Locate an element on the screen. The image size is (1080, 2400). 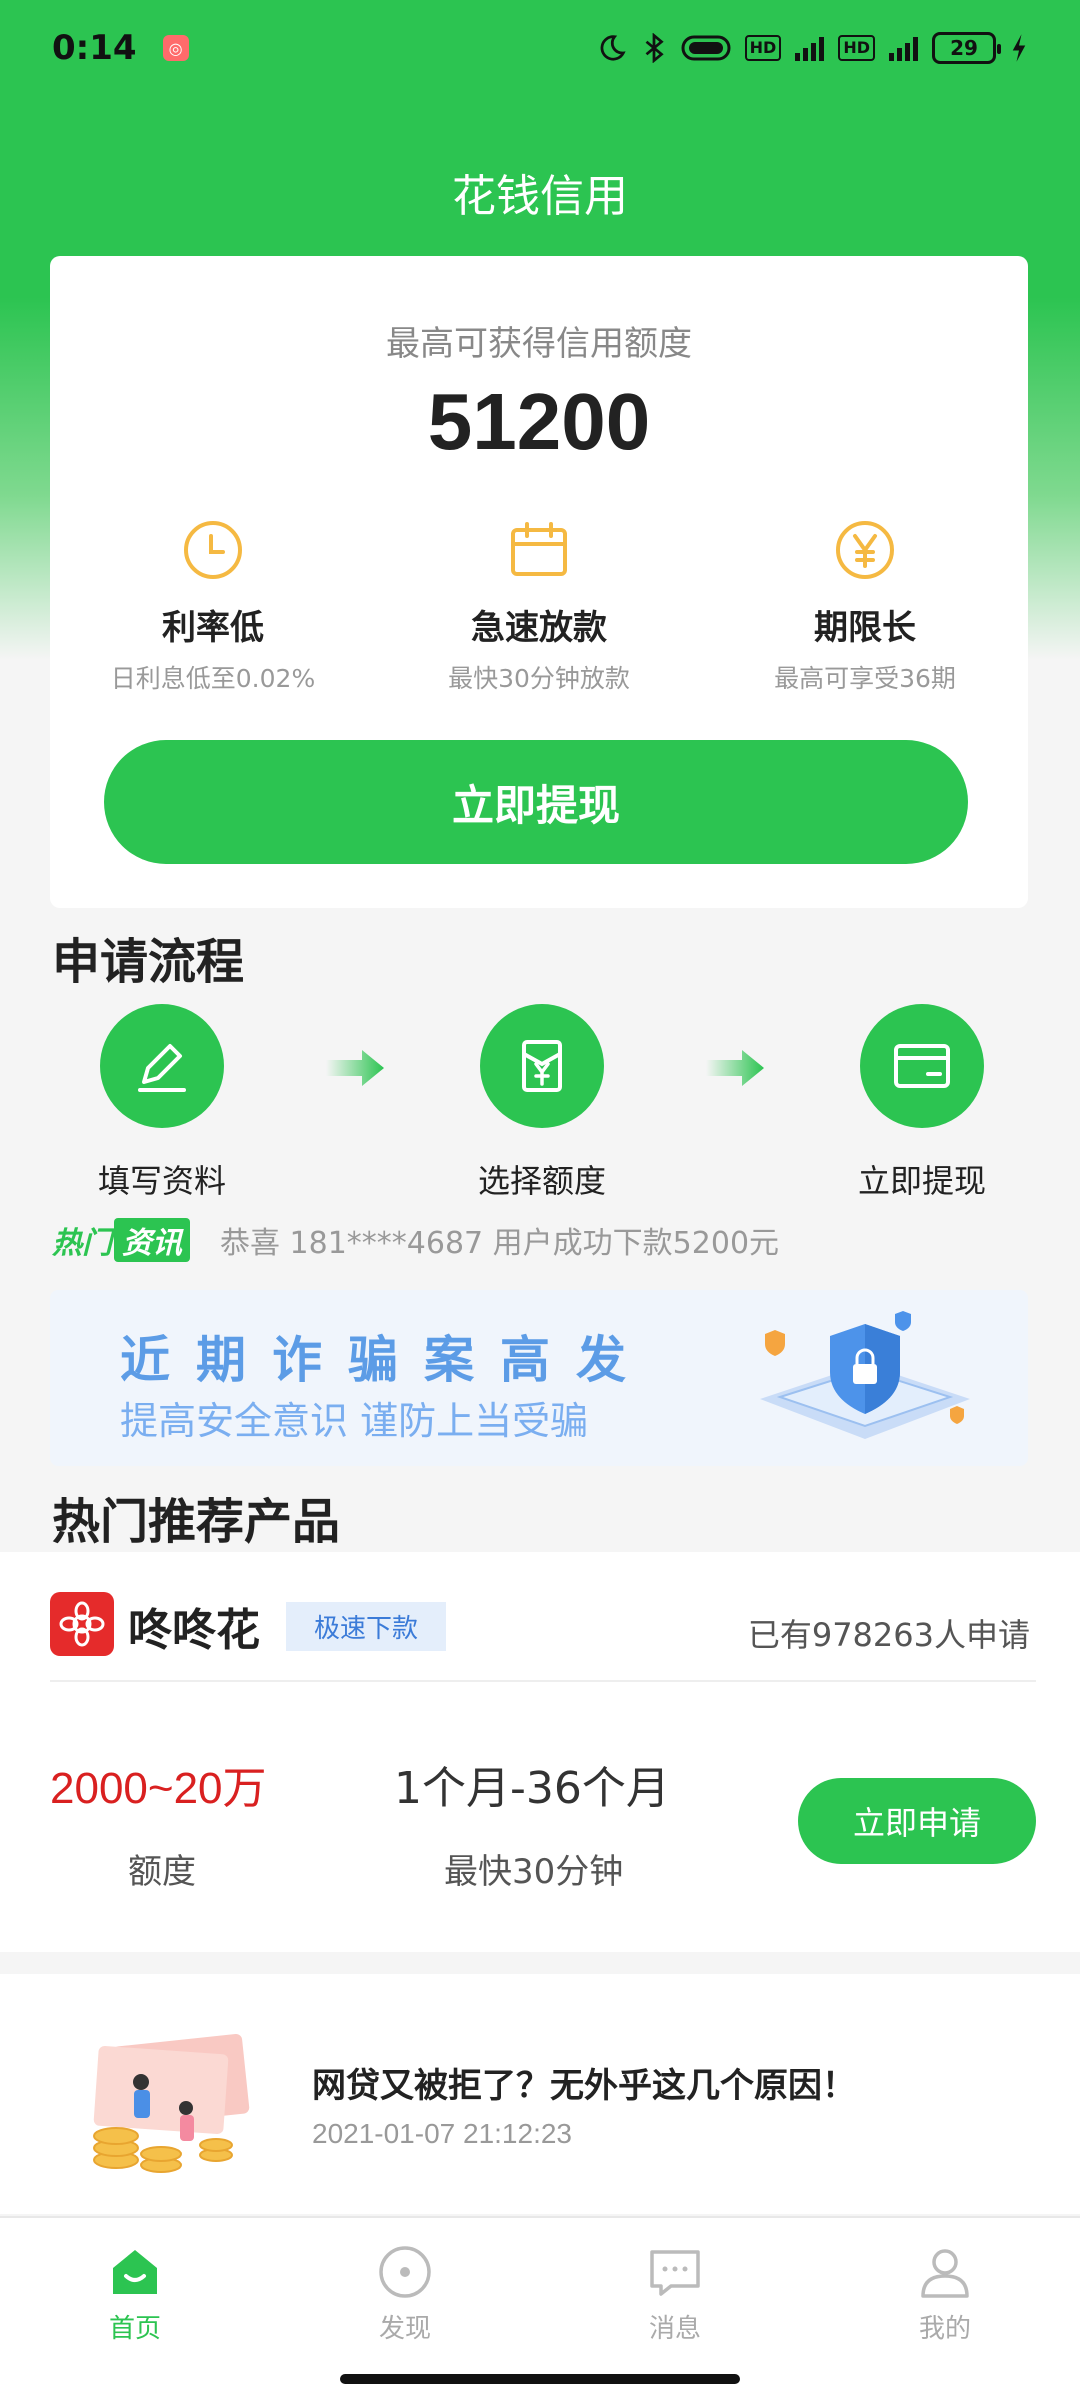
hot-news: 热门 资讯 恭喜 181****4687 用户成功下款5200元 is located at coordinates (415, 1240).